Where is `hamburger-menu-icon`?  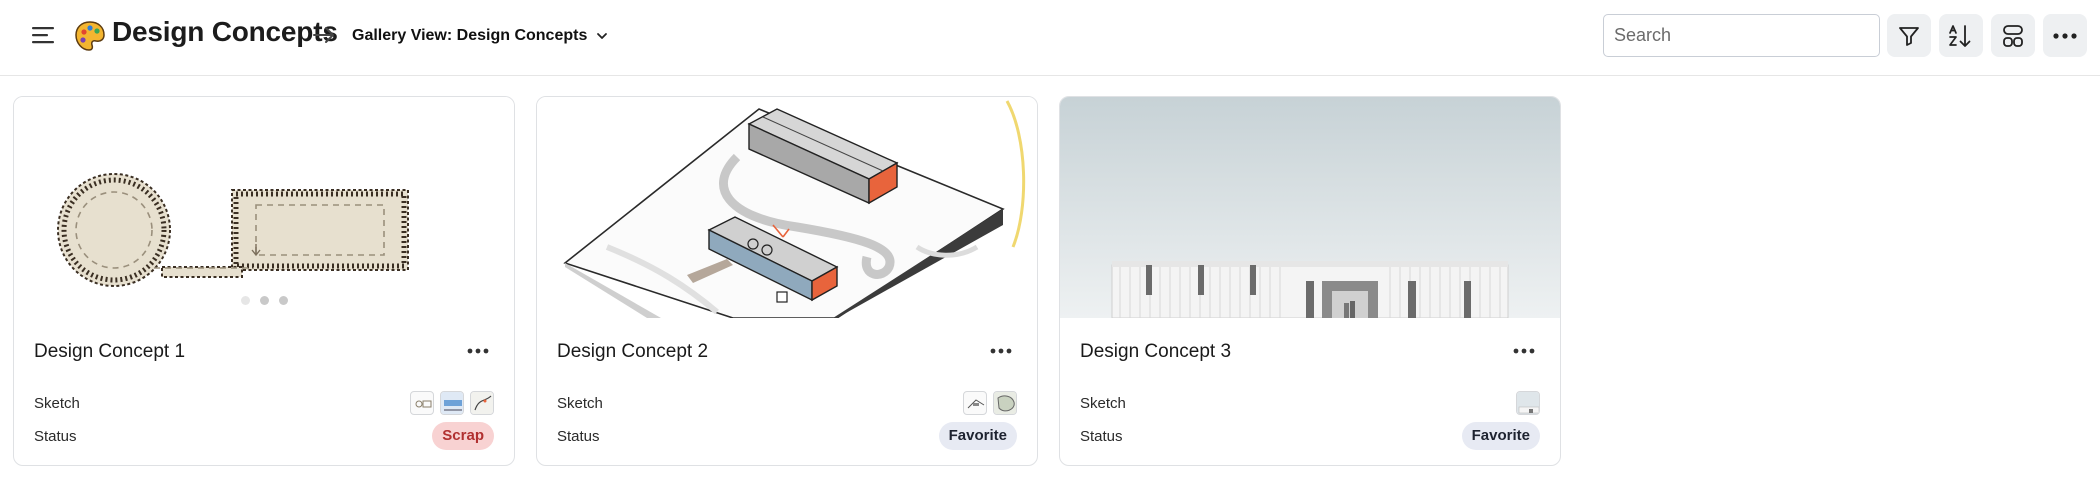
hamburger-menu-icon is located at coordinates (43, 35).